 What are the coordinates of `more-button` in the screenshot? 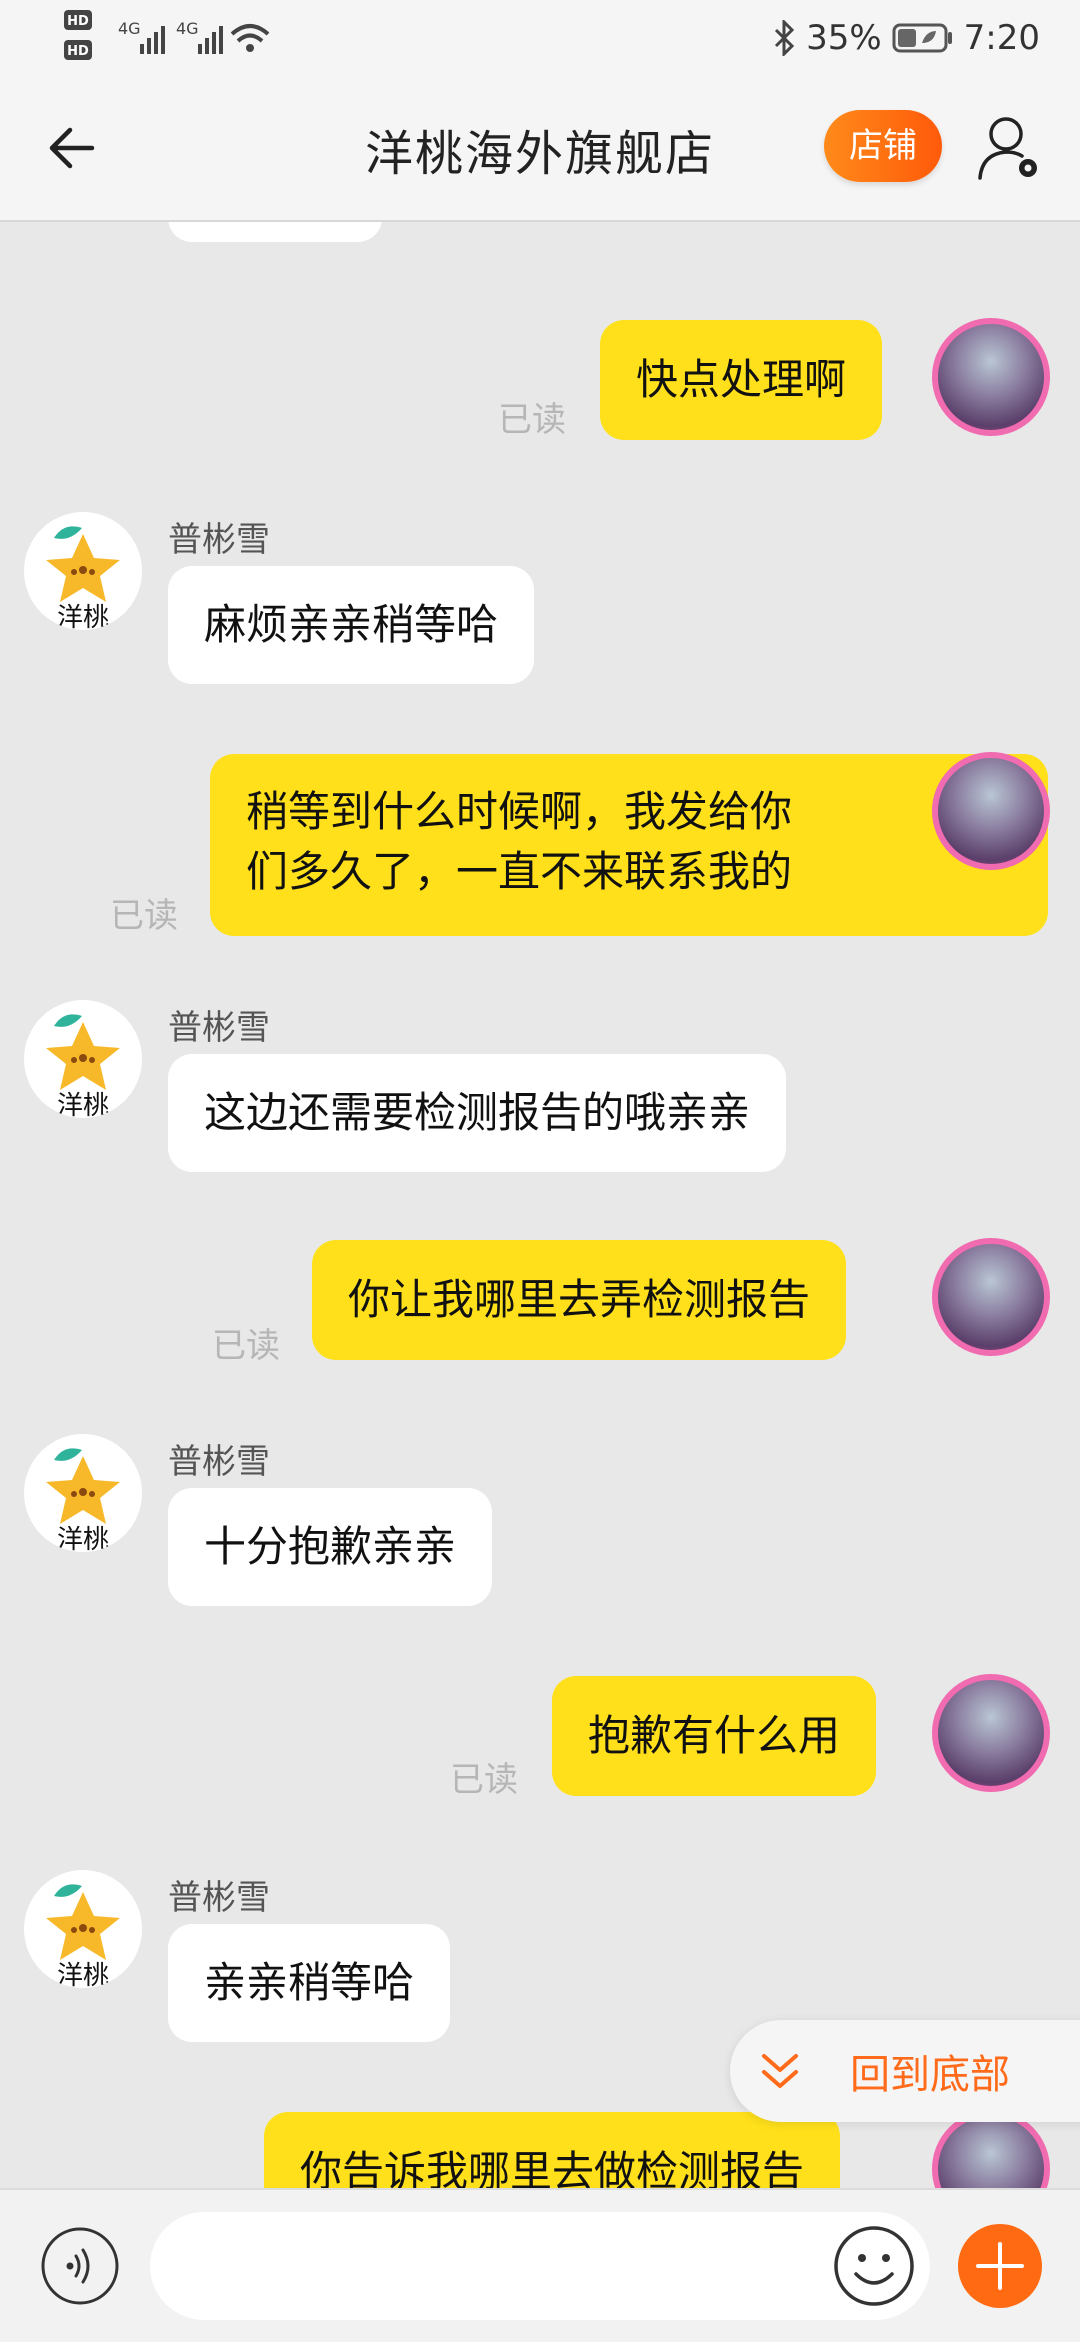 It's located at (1000, 2266).